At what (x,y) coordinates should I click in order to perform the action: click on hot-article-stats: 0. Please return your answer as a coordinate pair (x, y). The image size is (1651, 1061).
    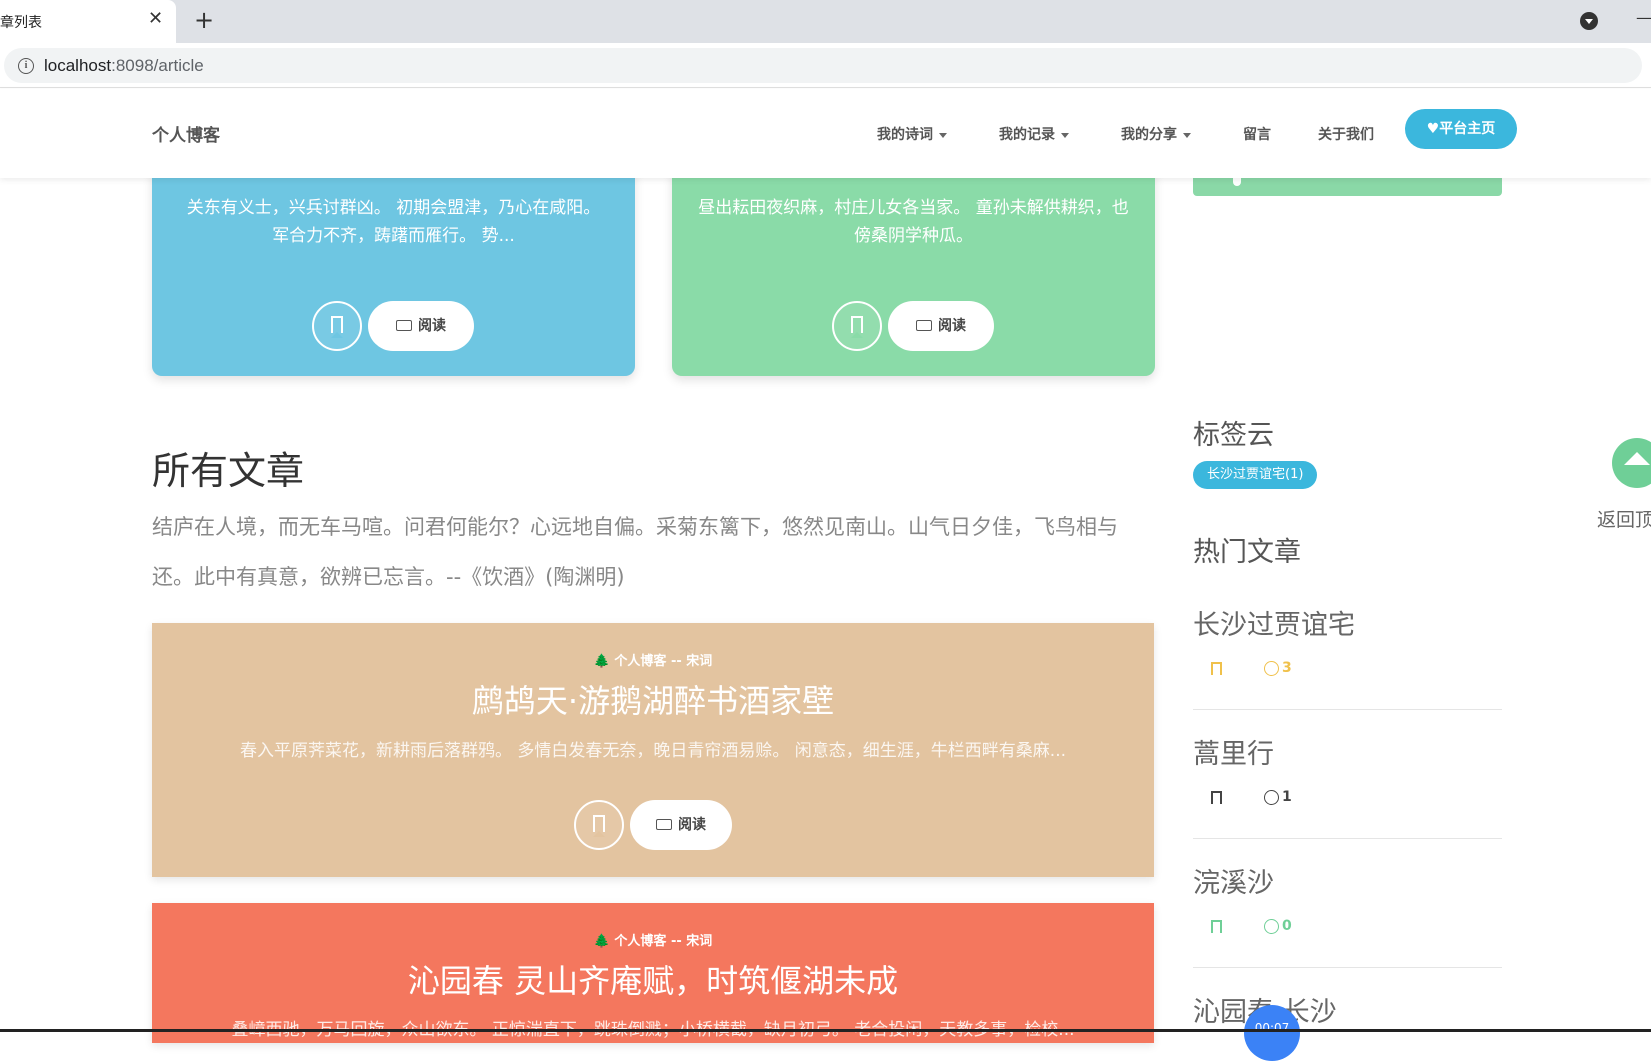
    Looking at the image, I should click on (1251, 926).